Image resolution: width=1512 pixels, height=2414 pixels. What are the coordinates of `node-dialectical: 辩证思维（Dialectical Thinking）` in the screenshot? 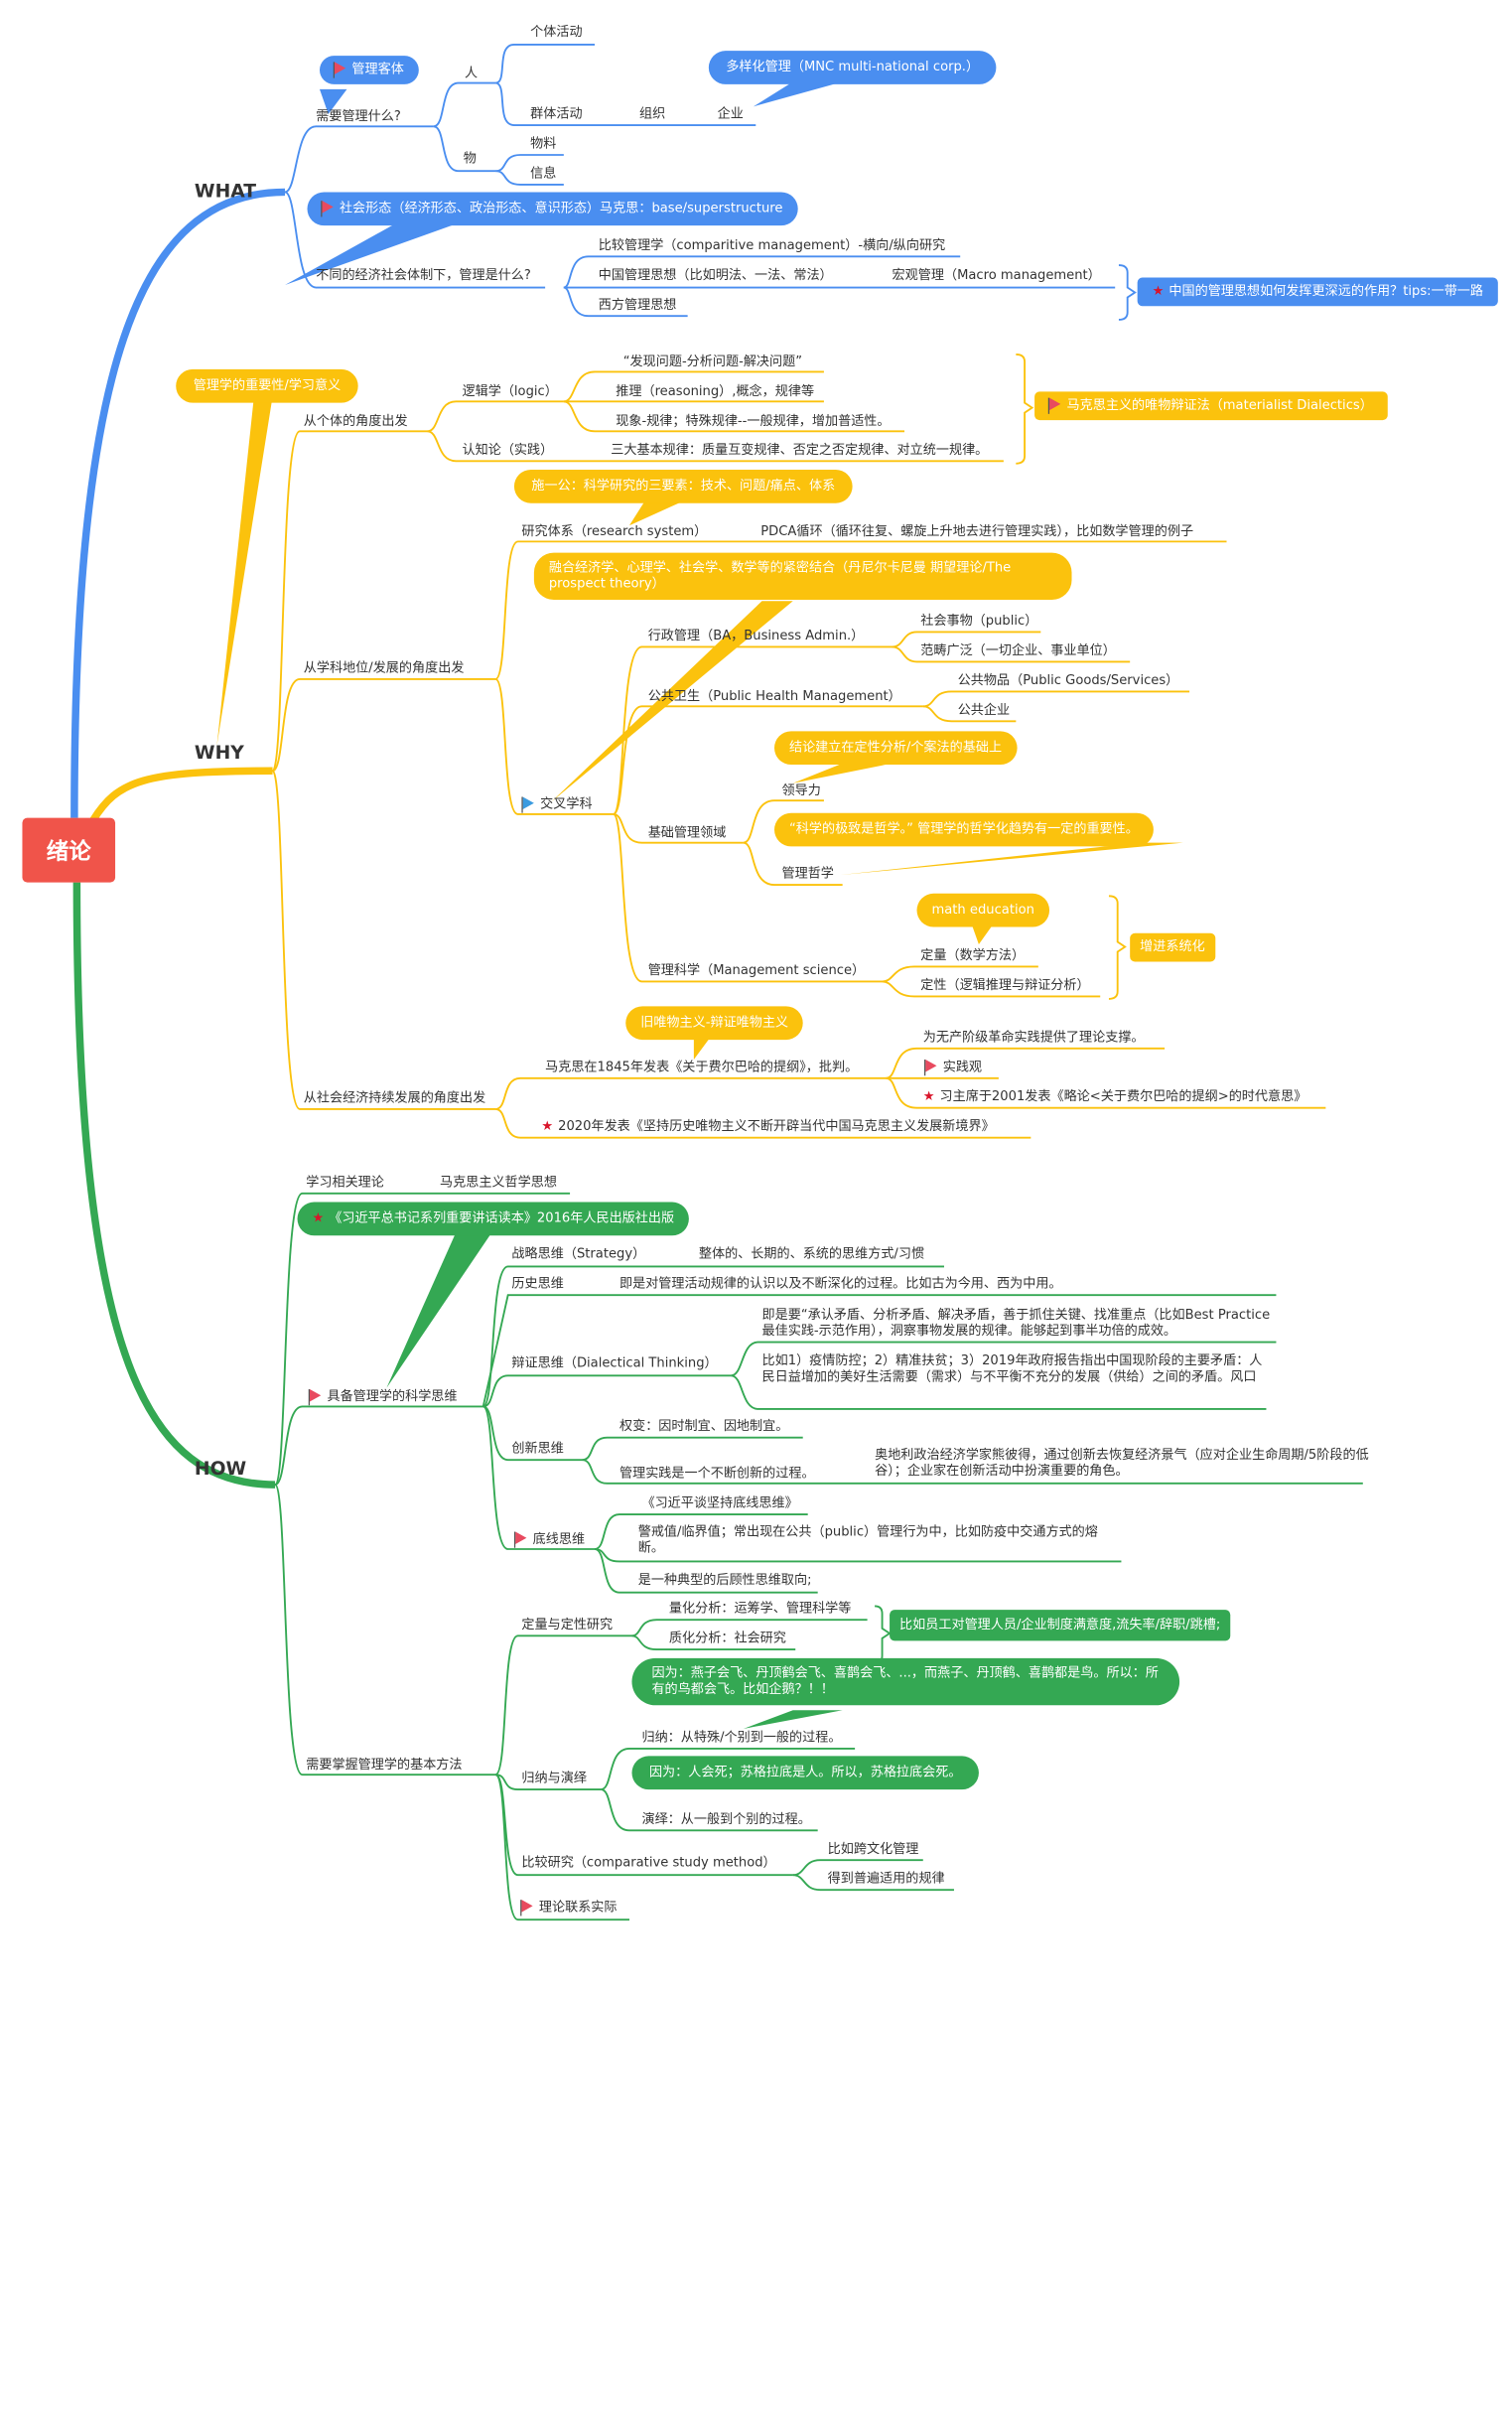 It's located at (614, 1363).